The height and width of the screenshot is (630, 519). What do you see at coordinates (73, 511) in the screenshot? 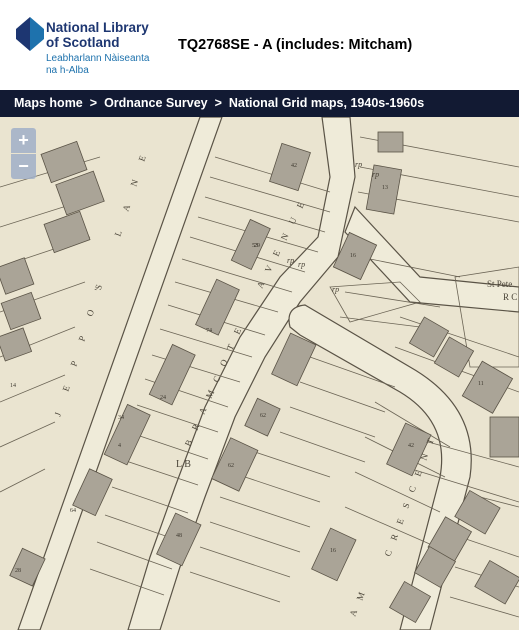
I see `svg-text: 64` at bounding box center [73, 511].